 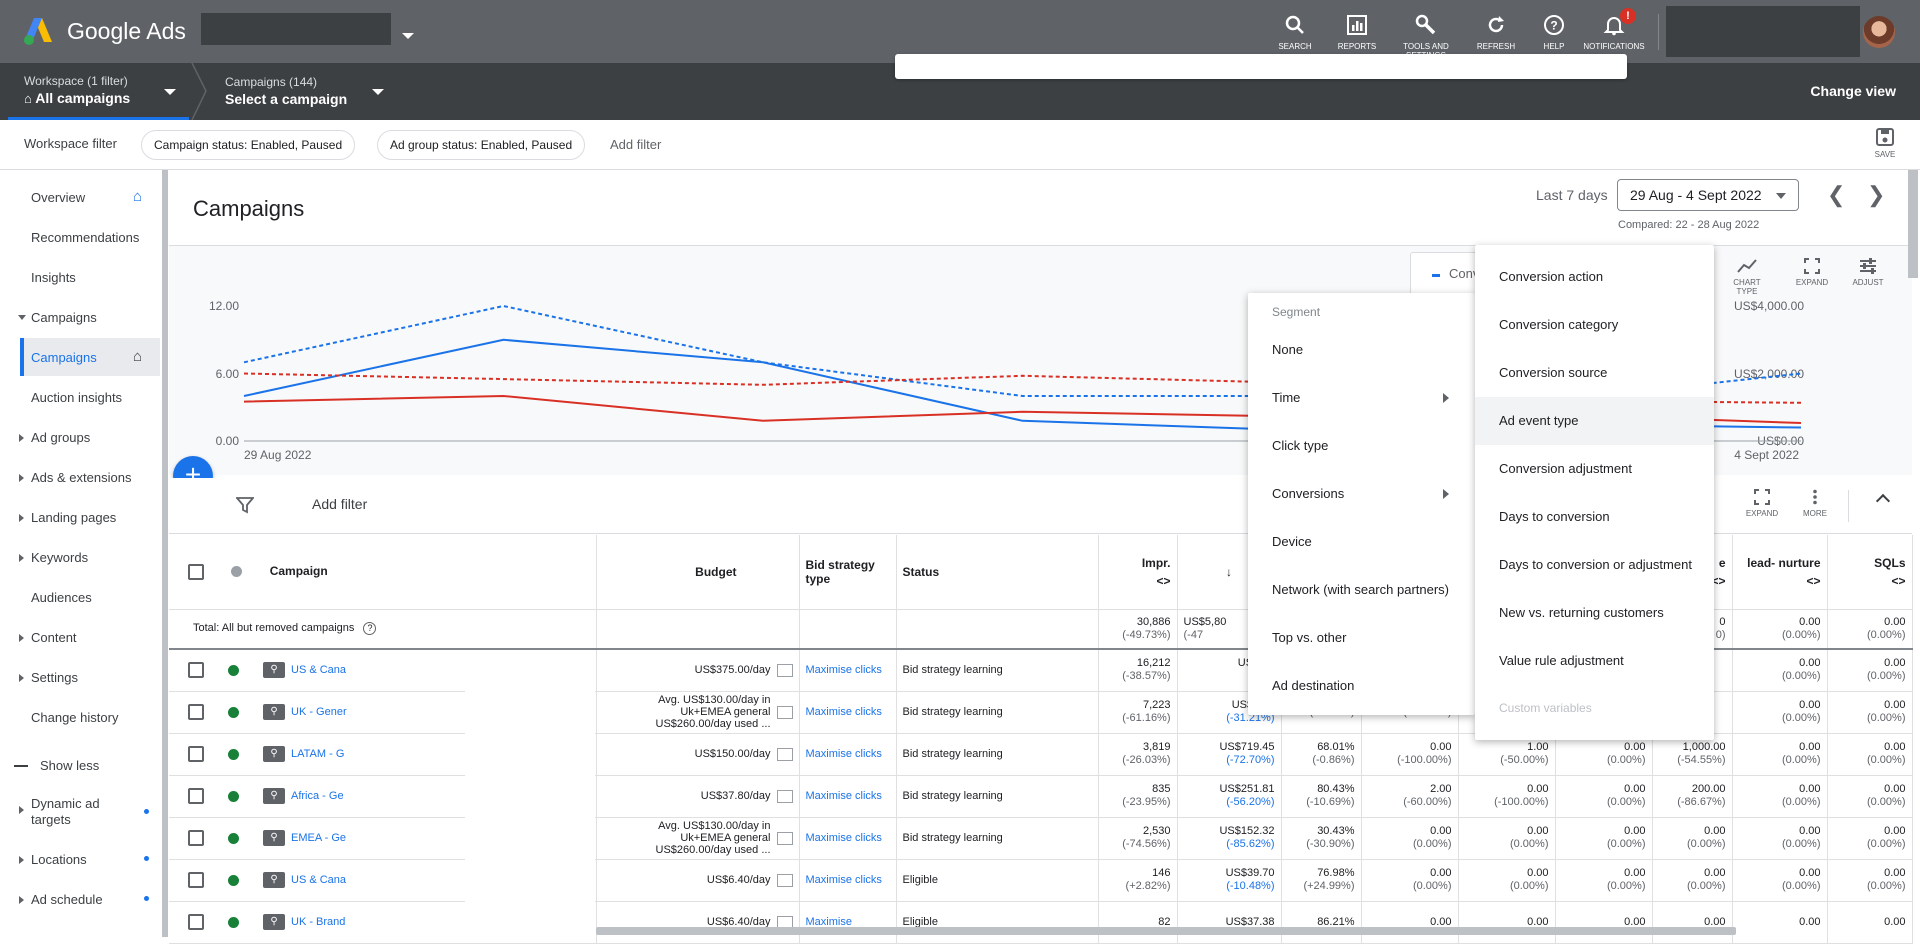 I want to click on conversion-option: New vs. returning customers, so click(x=1581, y=612).